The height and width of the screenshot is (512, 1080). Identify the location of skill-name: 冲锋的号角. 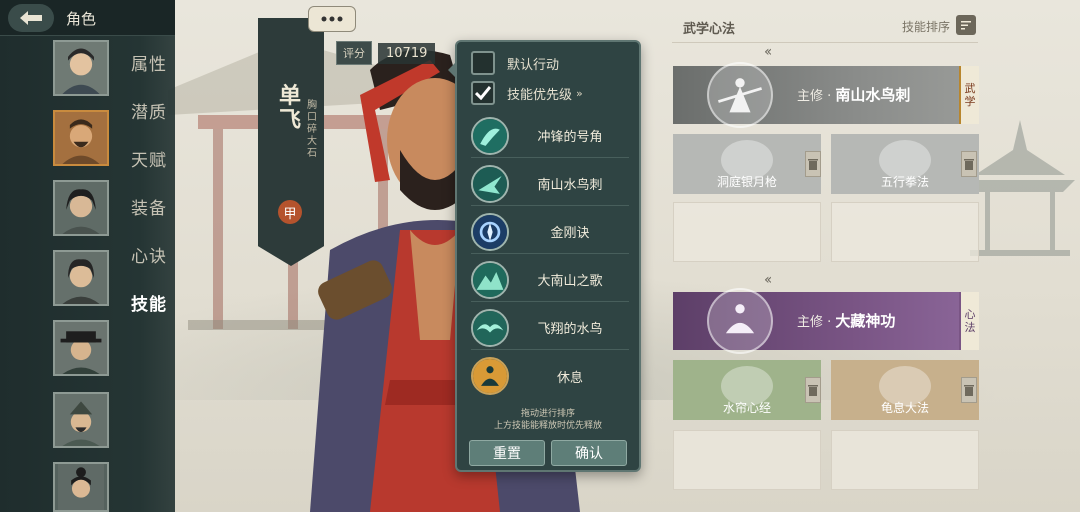
(570, 137).